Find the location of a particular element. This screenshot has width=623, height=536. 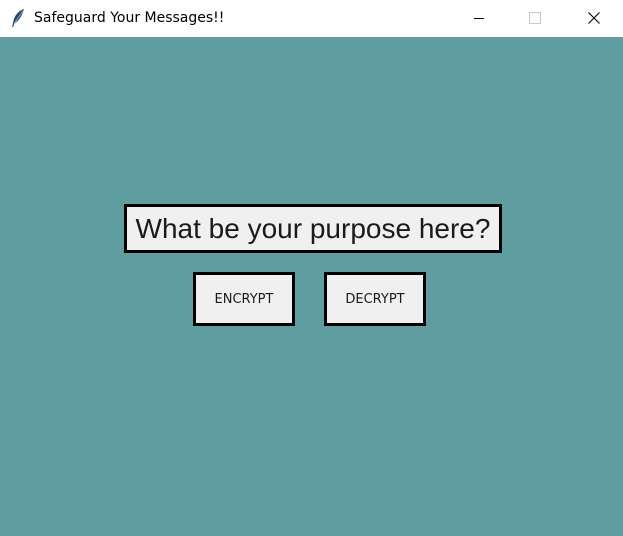

close-icon is located at coordinates (594, 18).